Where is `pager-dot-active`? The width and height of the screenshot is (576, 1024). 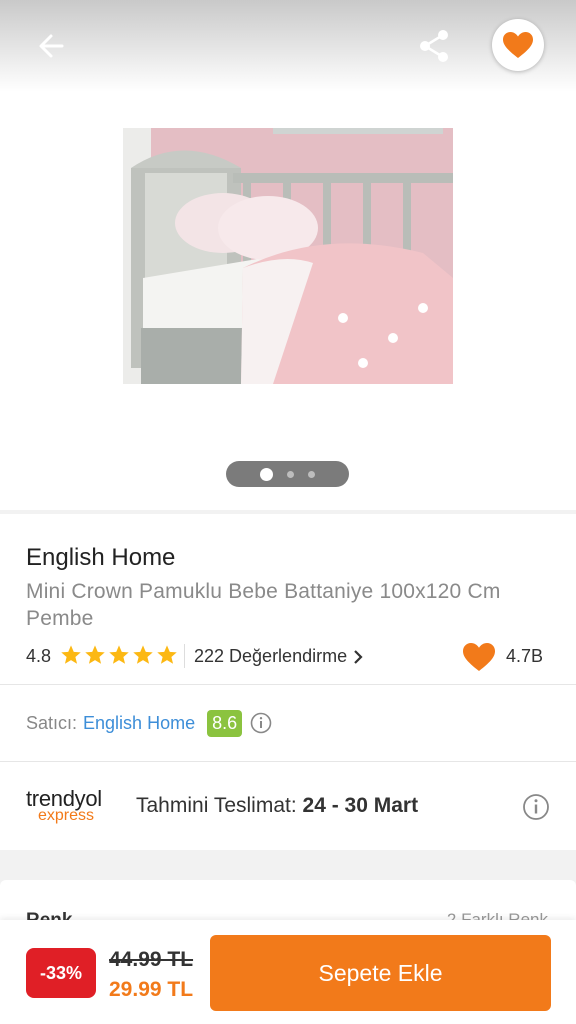
pager-dot-active is located at coordinates (266, 474).